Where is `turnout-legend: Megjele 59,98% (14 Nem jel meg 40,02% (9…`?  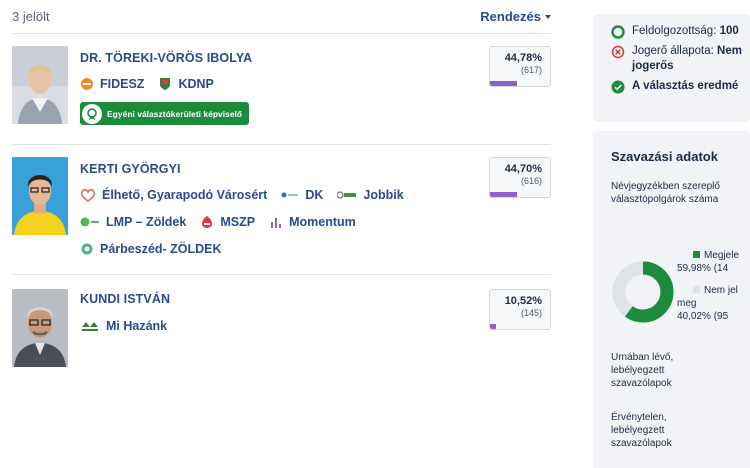 turnout-legend: Megjele 59,98% (14 Nem jel meg 40,02% (9… is located at coordinates (708, 286).